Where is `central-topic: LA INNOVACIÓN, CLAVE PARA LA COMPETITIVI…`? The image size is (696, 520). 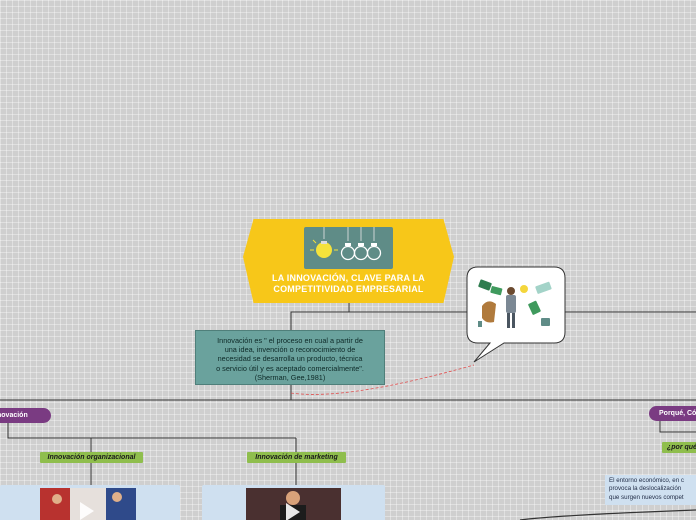
central-topic: LA INNOVACIÓN, CLAVE PARA LA COMPETITIVI… is located at coordinates (348, 261).